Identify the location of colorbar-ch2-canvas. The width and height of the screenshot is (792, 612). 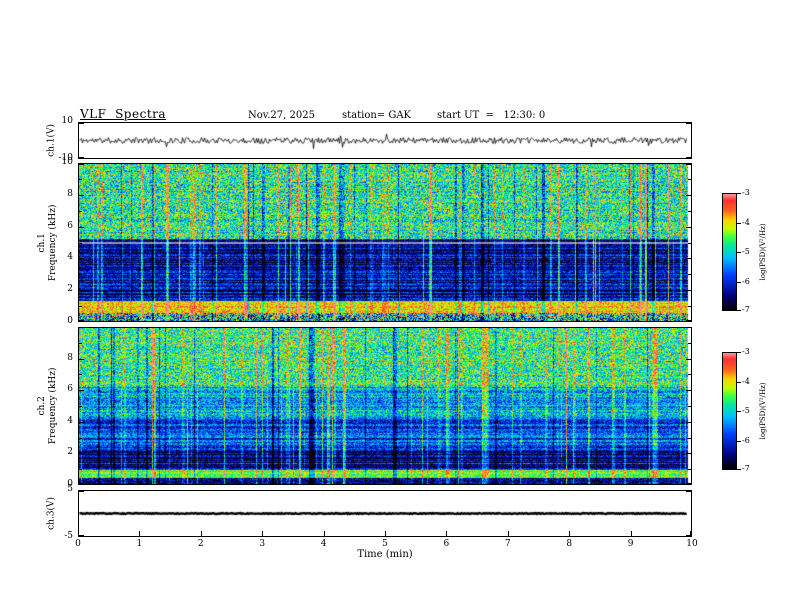
(729, 411).